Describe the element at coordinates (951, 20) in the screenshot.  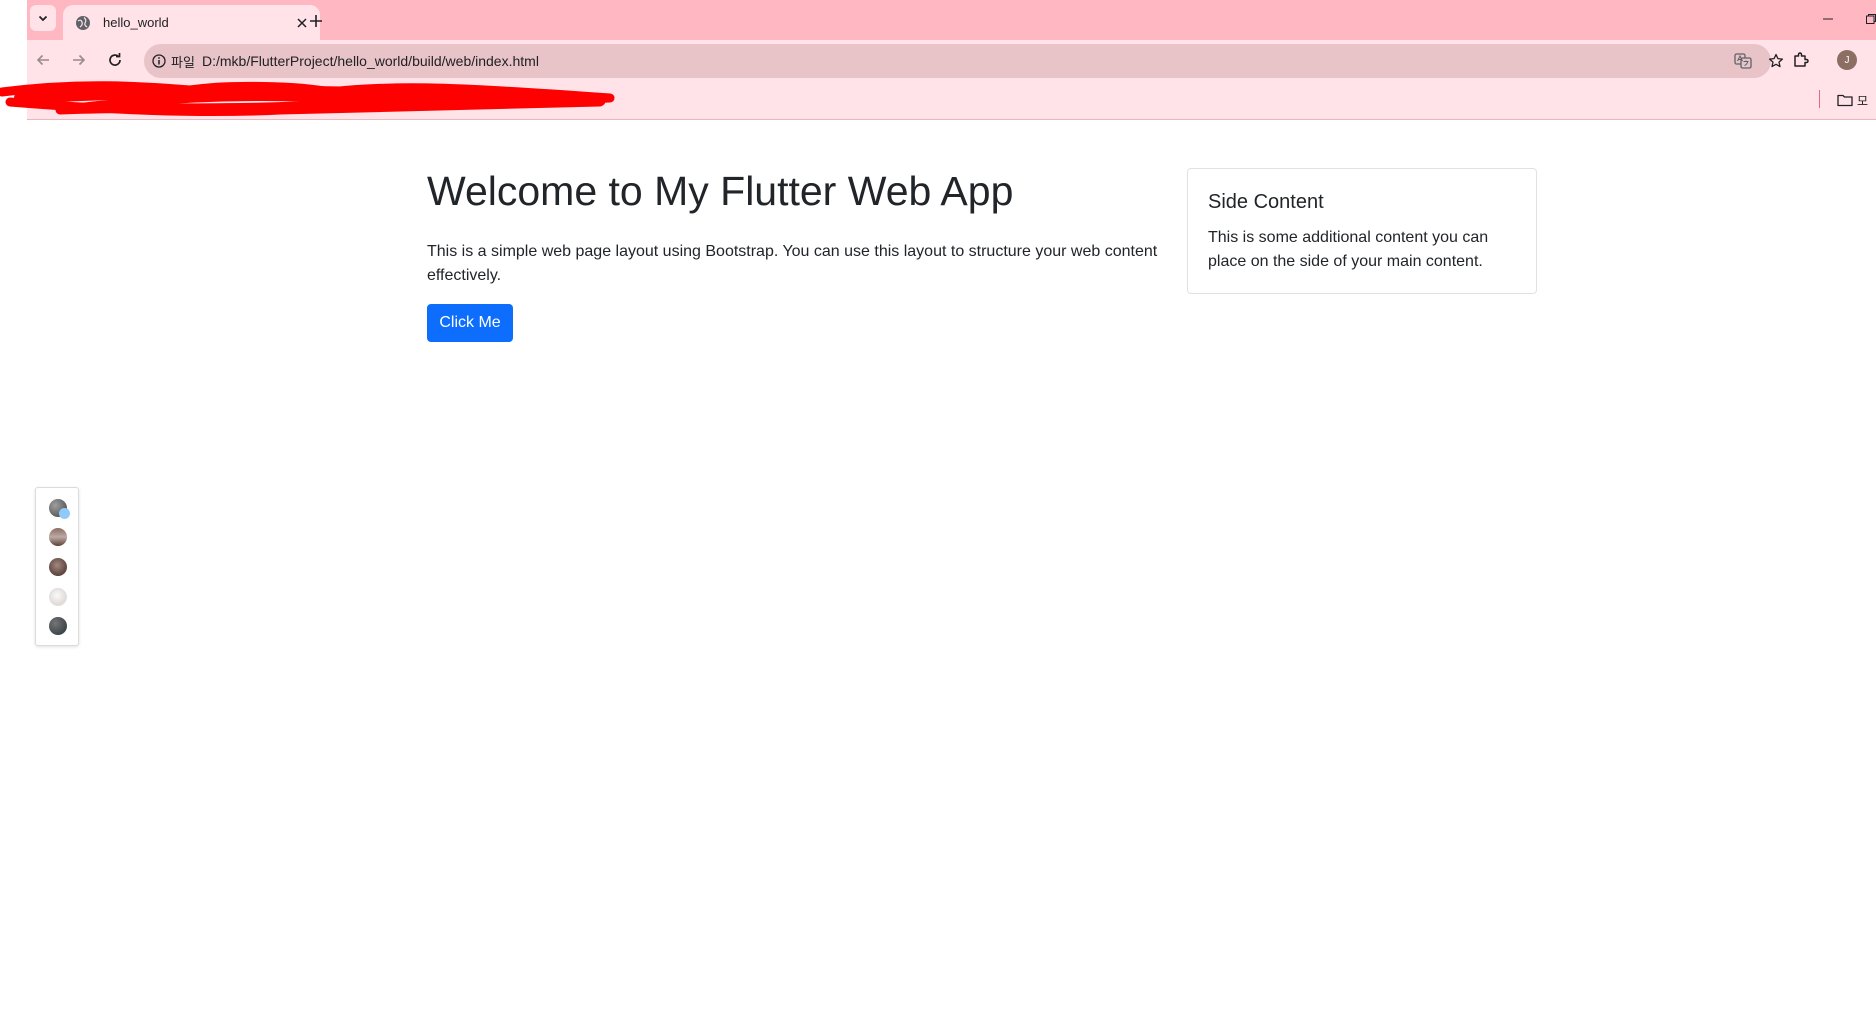
I see `tab-strip: hello_world` at that location.